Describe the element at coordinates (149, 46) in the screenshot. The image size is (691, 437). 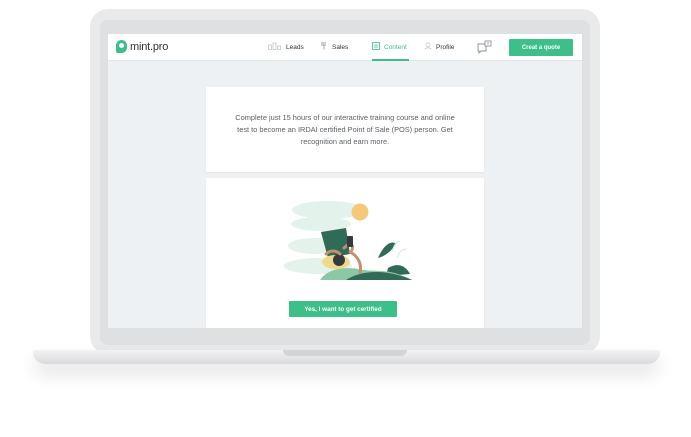
I see `logo-text: mint.pro` at that location.